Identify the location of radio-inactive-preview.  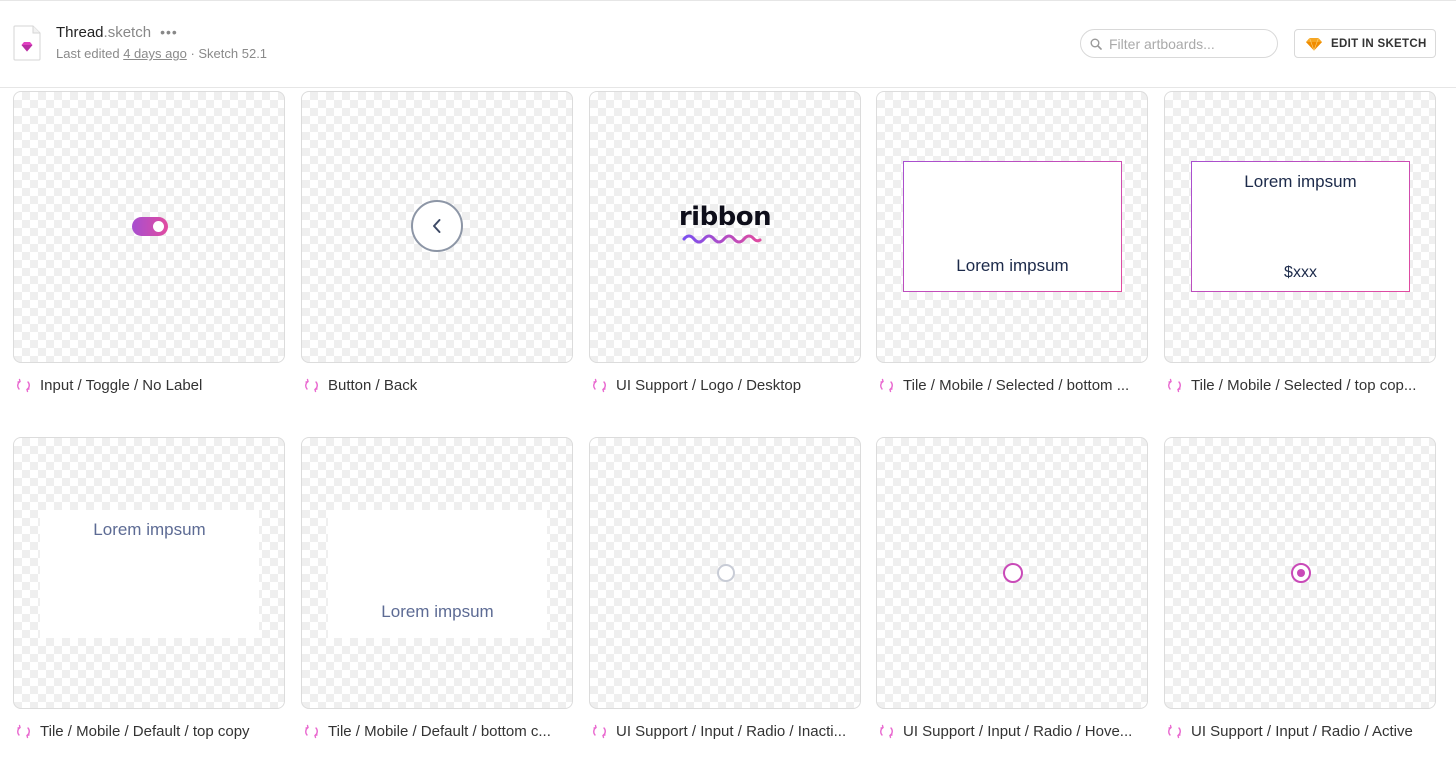
(726, 573).